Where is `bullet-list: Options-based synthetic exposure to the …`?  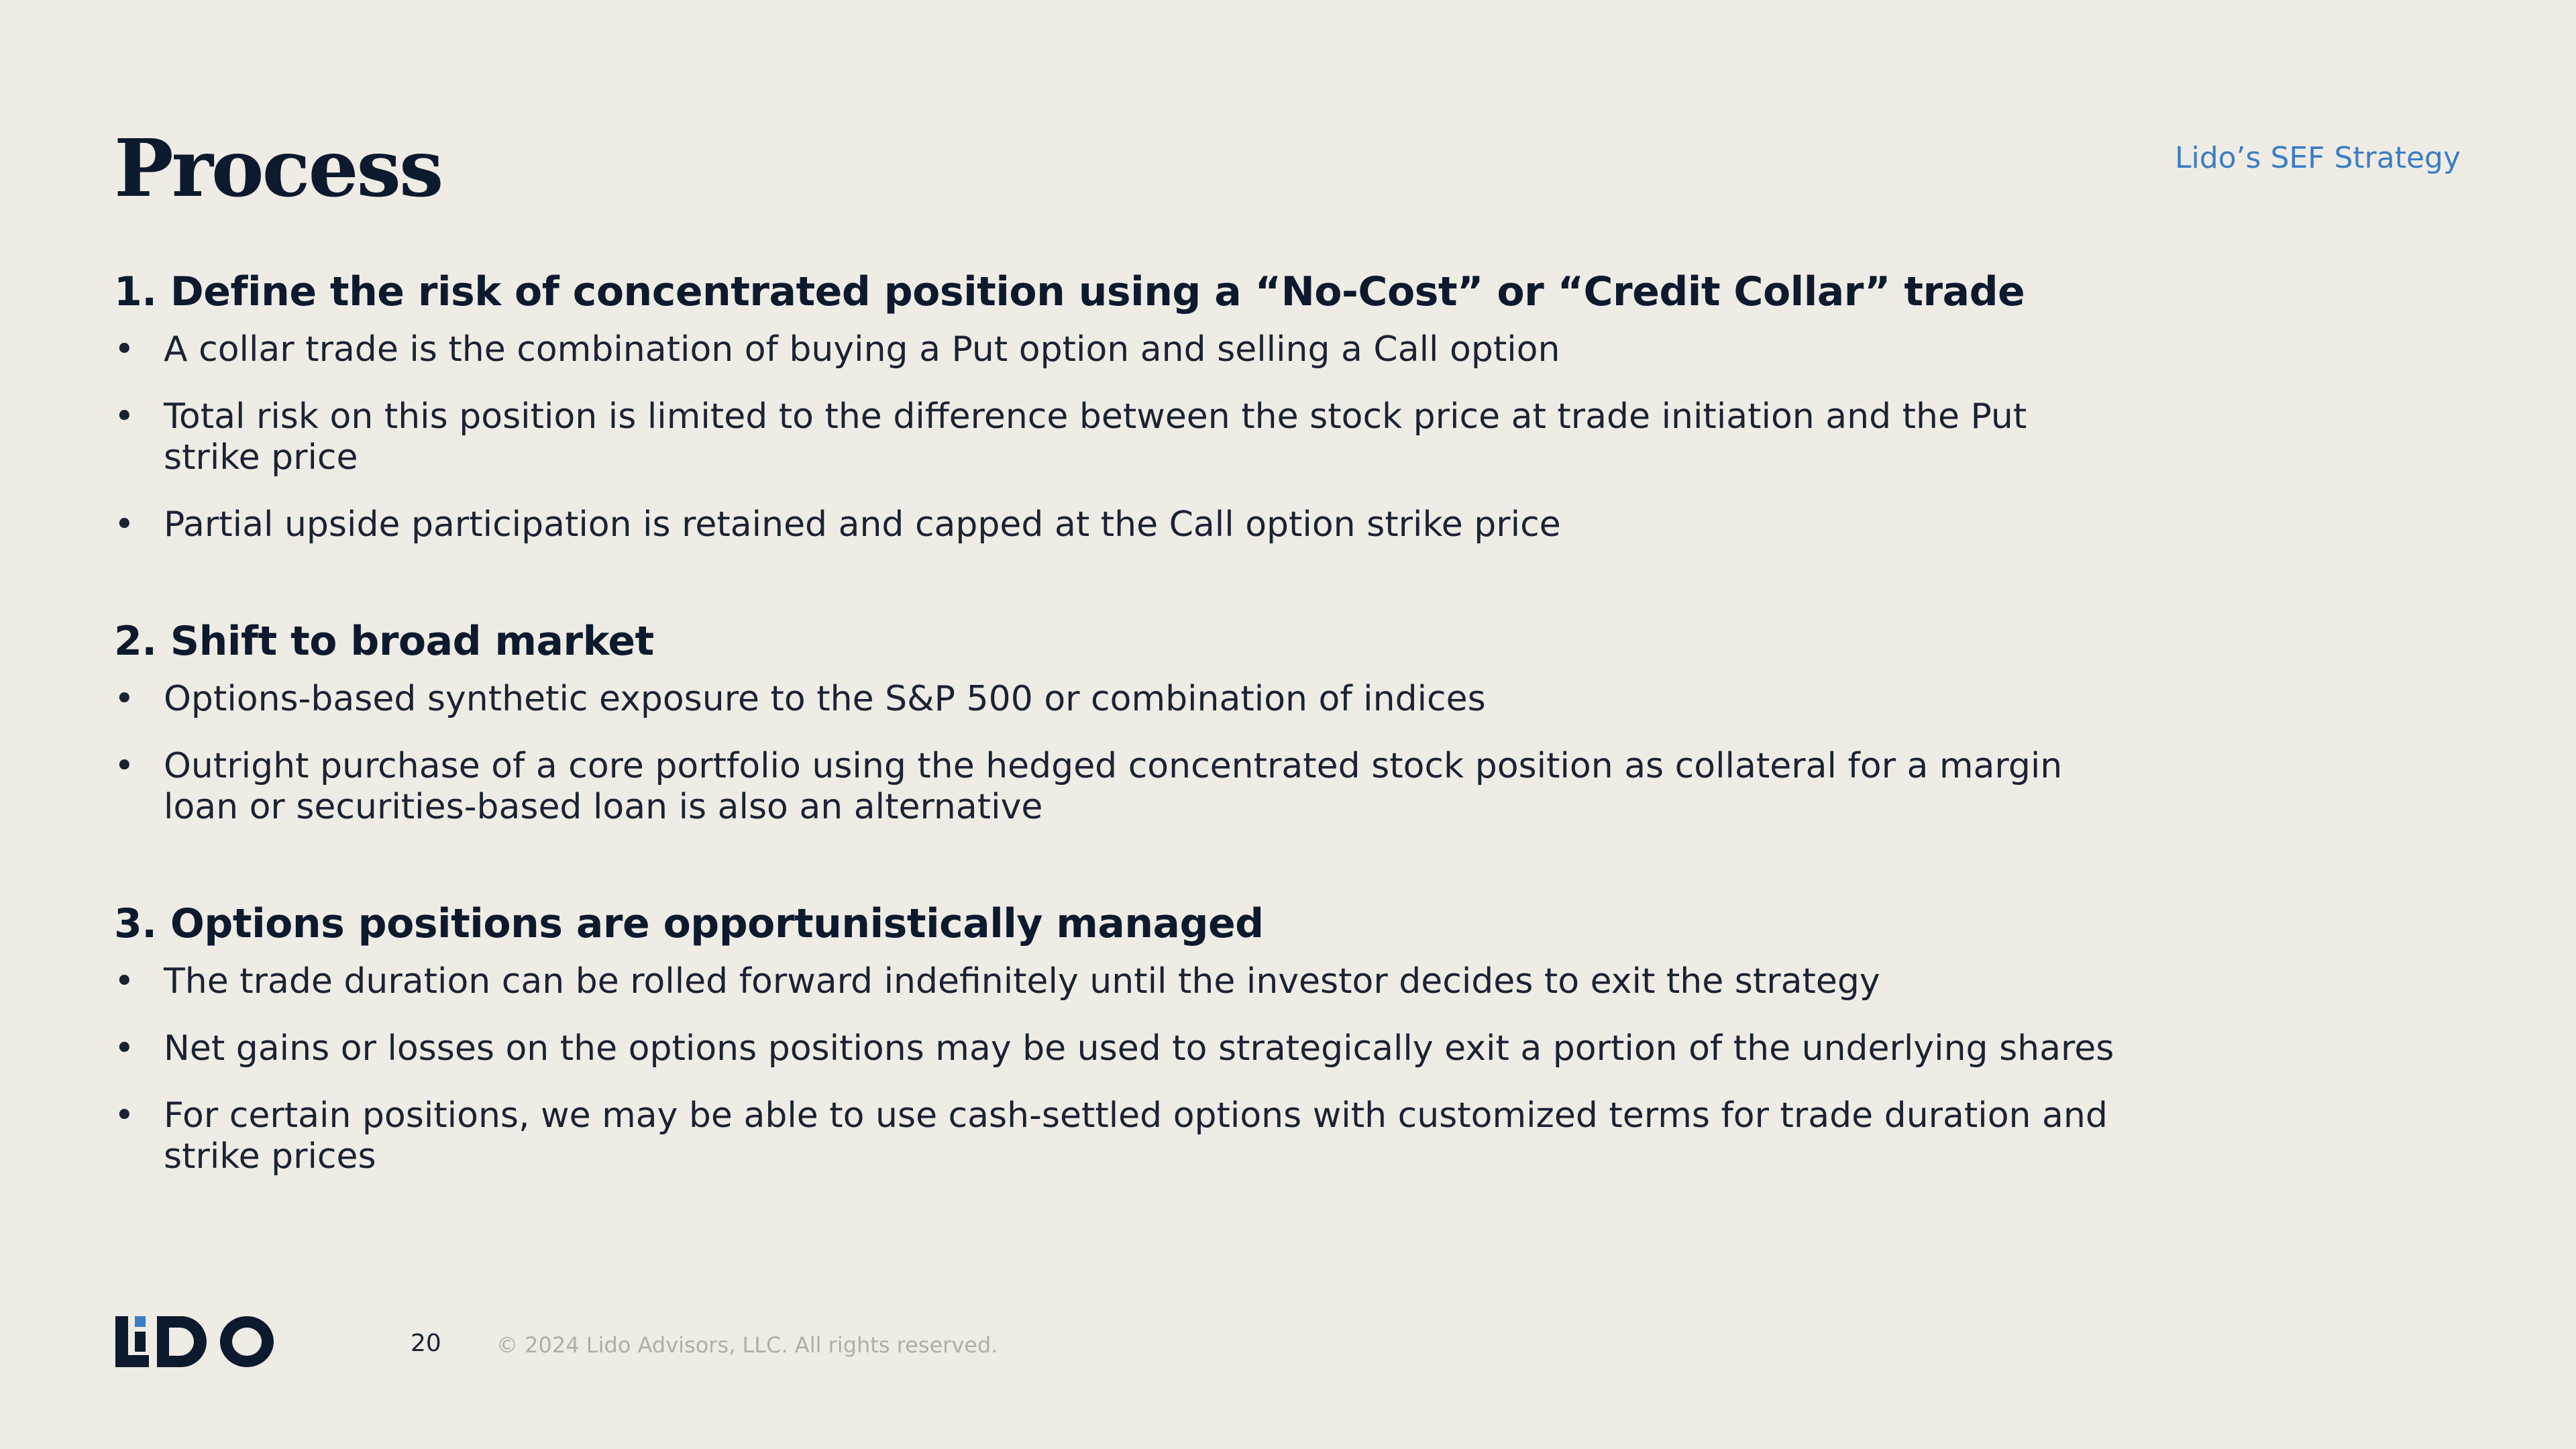
bullet-list: Options-based synthetic exposure to the … is located at coordinates (1120, 753).